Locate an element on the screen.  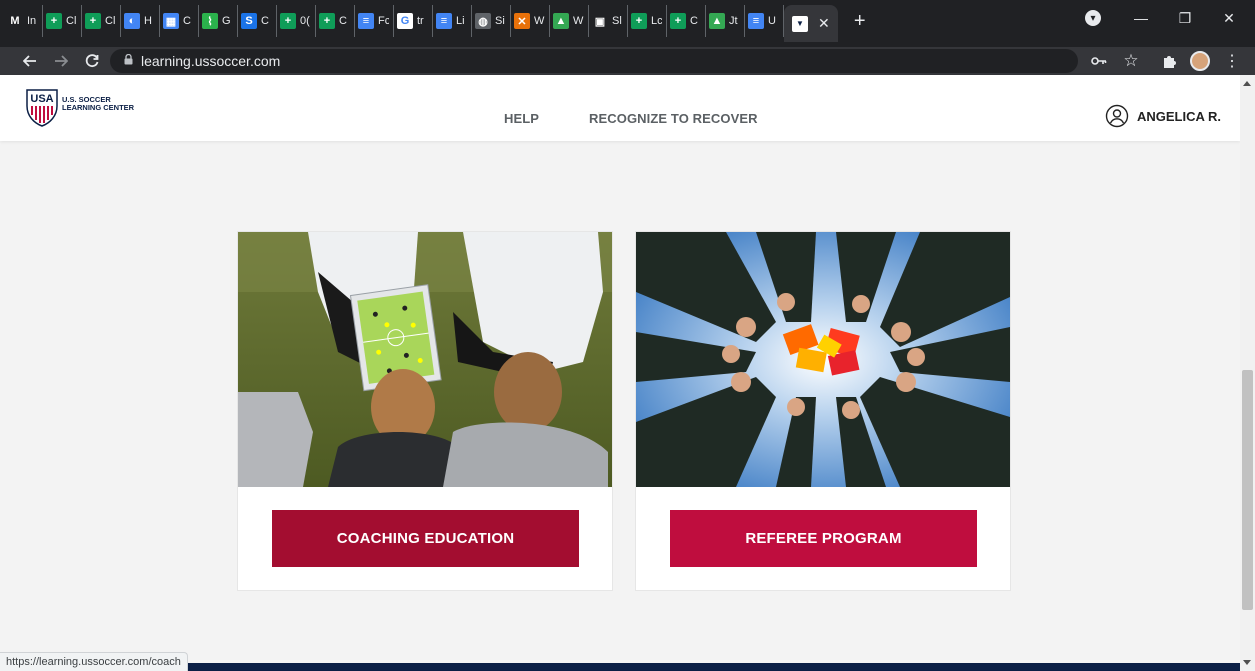
svg-text: USA is located at coordinates (41, 99).